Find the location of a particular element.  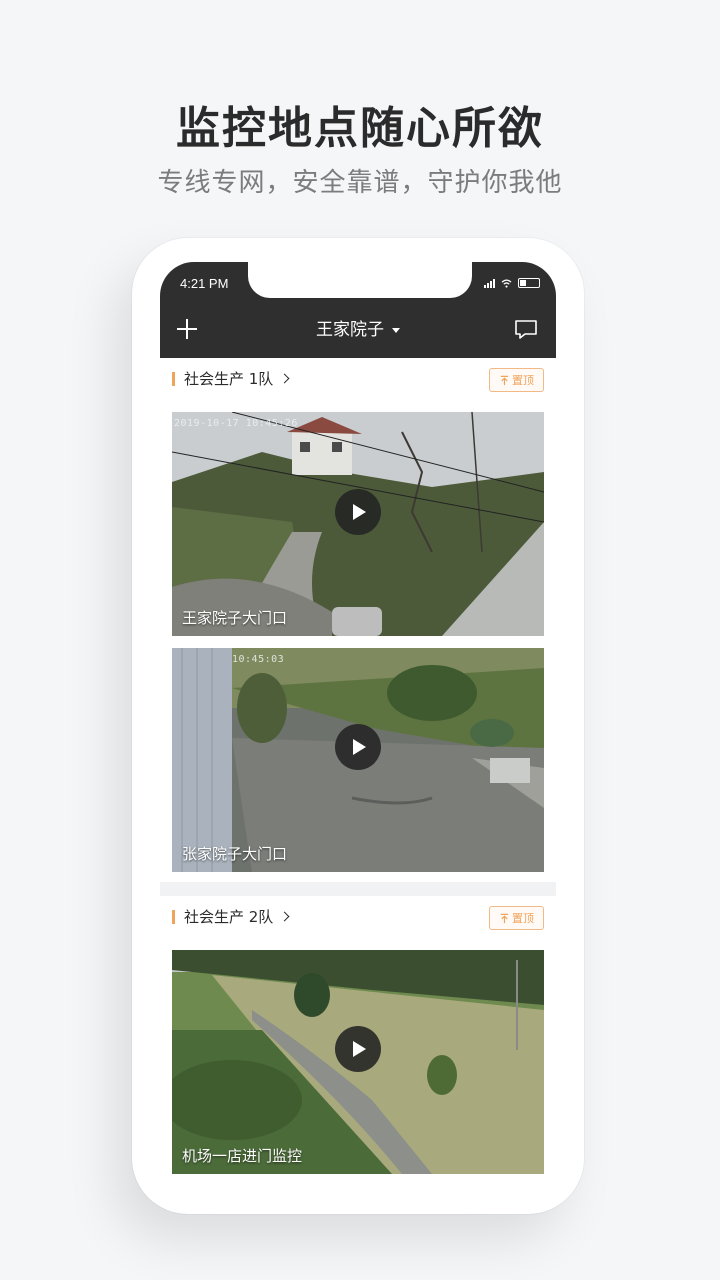

signal-icon is located at coordinates (489, 283).